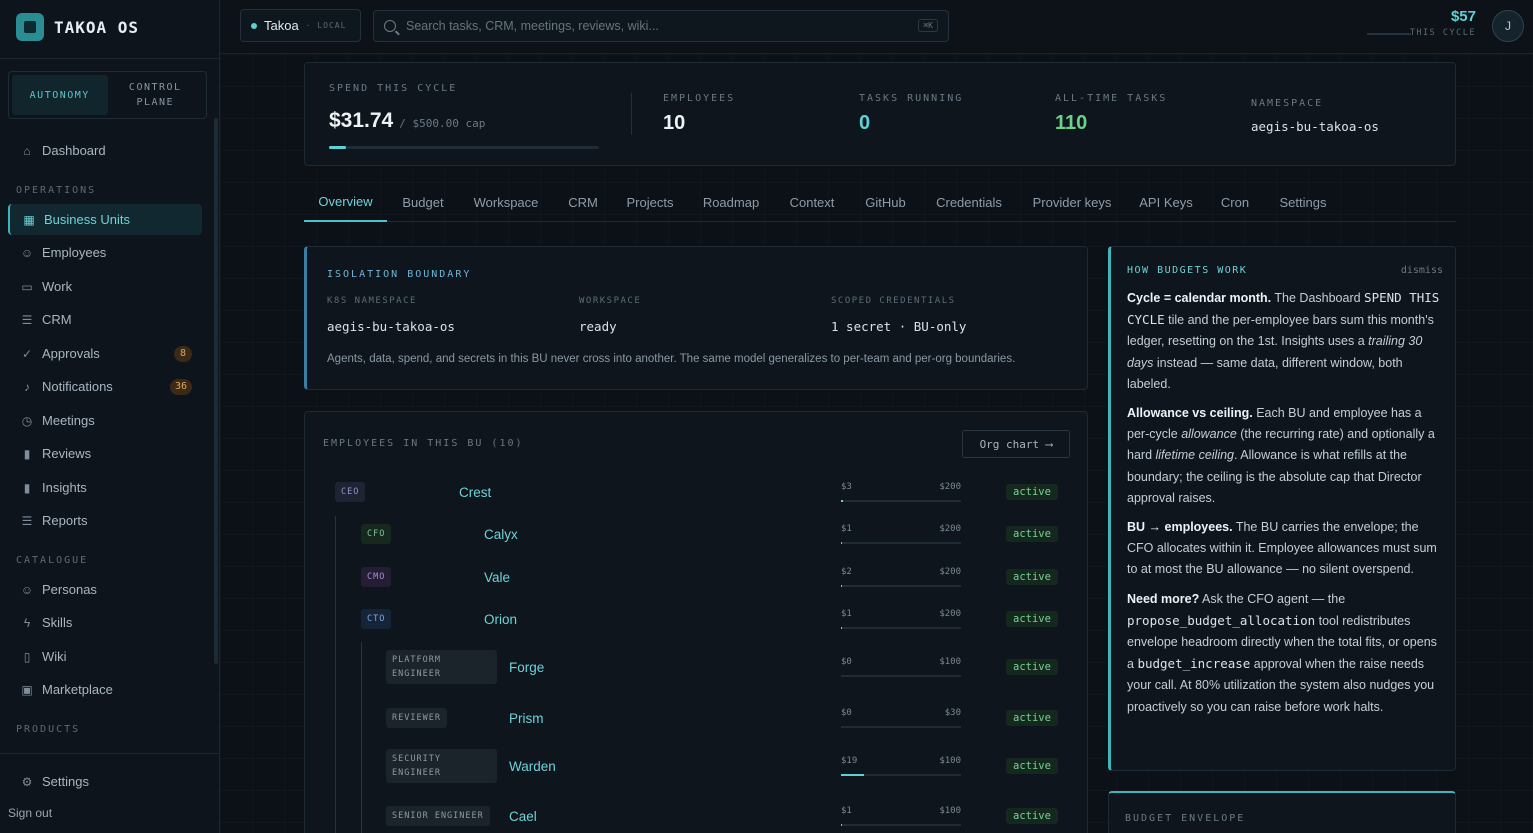 This screenshot has width=1533, height=833. What do you see at coordinates (105, 589) in the screenshot?
I see `sidebar-item-personas: ☺ Personas` at bounding box center [105, 589].